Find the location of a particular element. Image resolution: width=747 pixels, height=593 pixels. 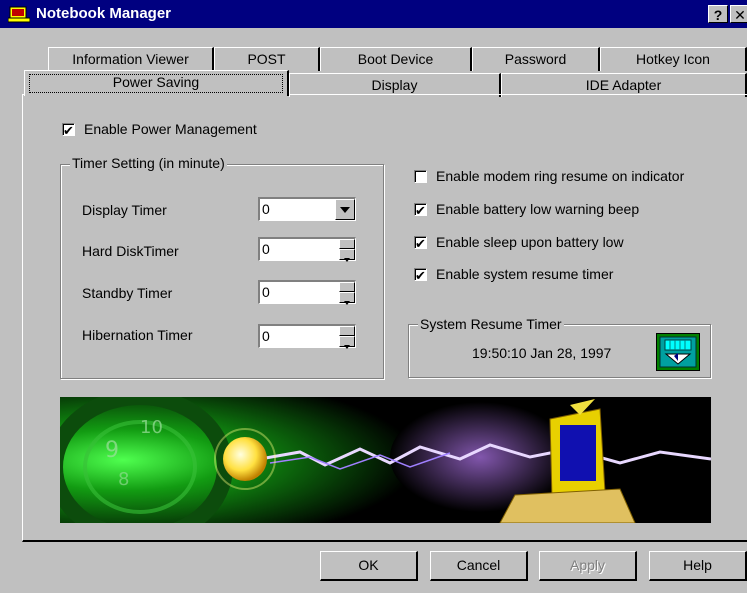

modem-ring-resume-label: Enable modem ring resume on indicator is located at coordinates (560, 176).